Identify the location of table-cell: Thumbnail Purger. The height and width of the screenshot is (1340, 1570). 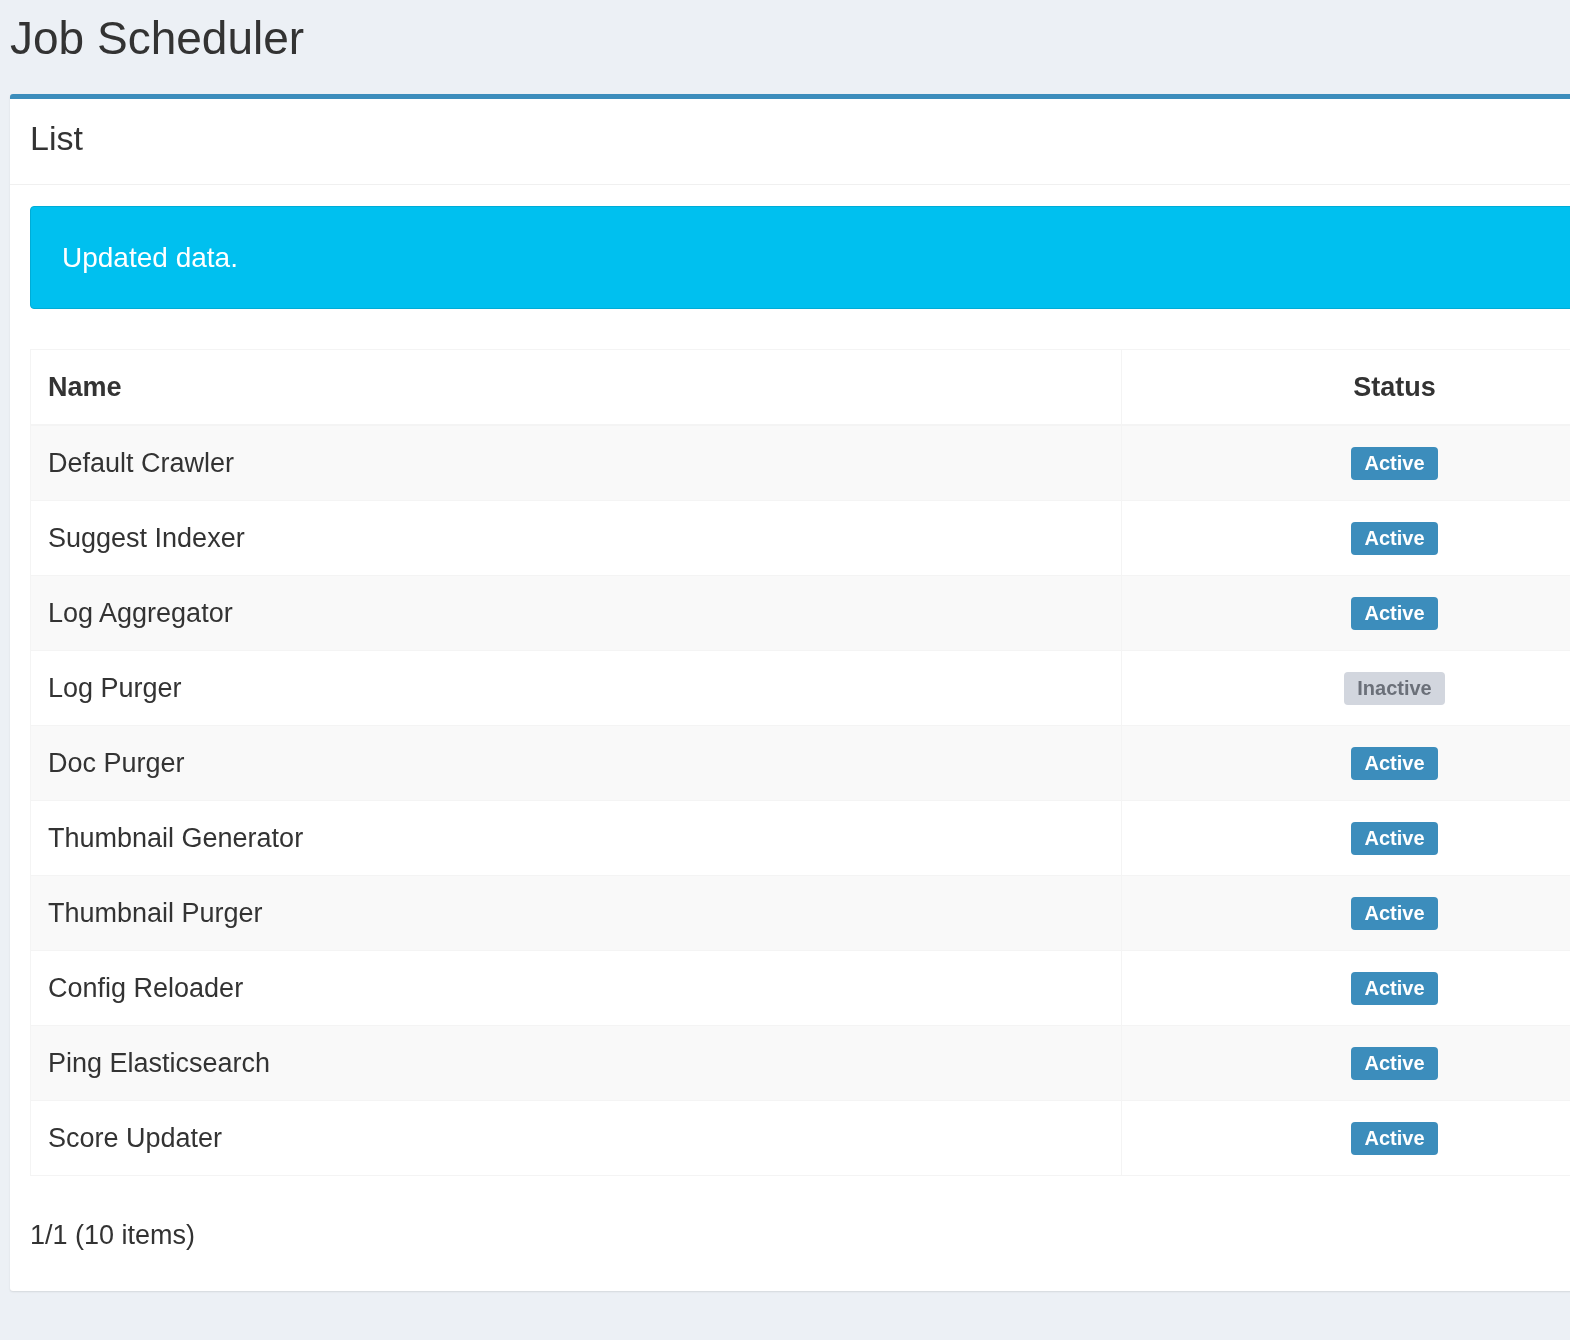
(576, 913).